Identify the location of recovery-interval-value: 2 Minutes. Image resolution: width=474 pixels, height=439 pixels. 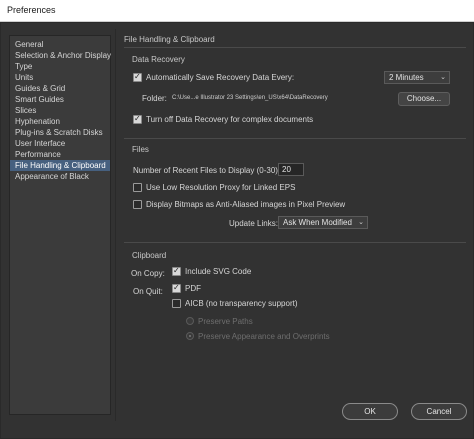
(406, 77).